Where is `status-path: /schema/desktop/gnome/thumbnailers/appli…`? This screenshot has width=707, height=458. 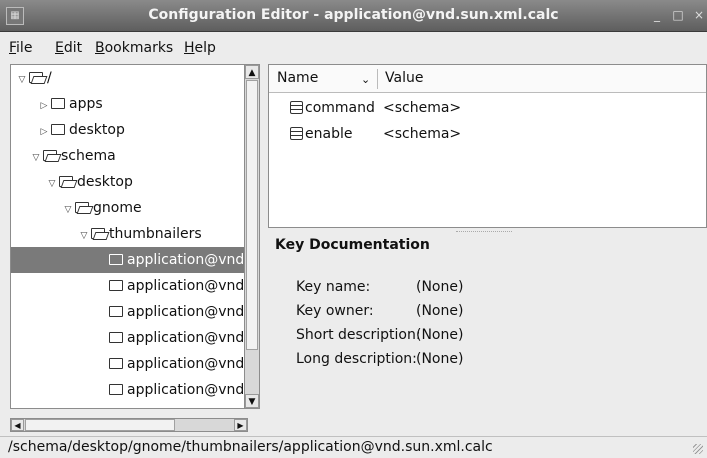
status-path: /schema/desktop/gnome/thumbnailers/appli… is located at coordinates (250, 447).